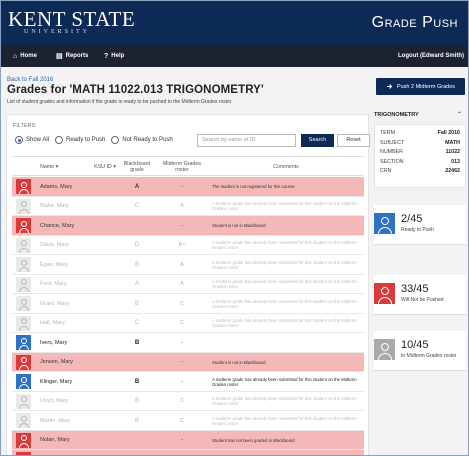 This screenshot has height=456, width=469. What do you see at coordinates (59, 140) in the screenshot?
I see `radio-ready` at bounding box center [59, 140].